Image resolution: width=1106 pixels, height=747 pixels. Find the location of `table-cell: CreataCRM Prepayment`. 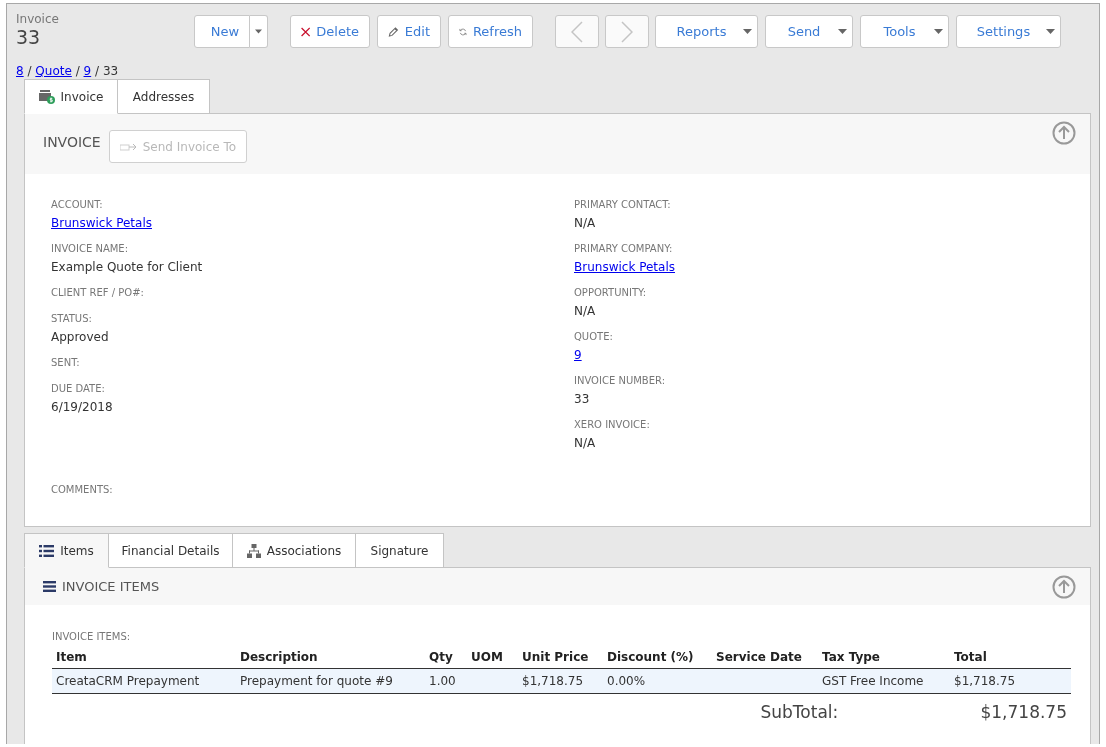

table-cell: CreataCRM Prepayment is located at coordinates (144, 681).